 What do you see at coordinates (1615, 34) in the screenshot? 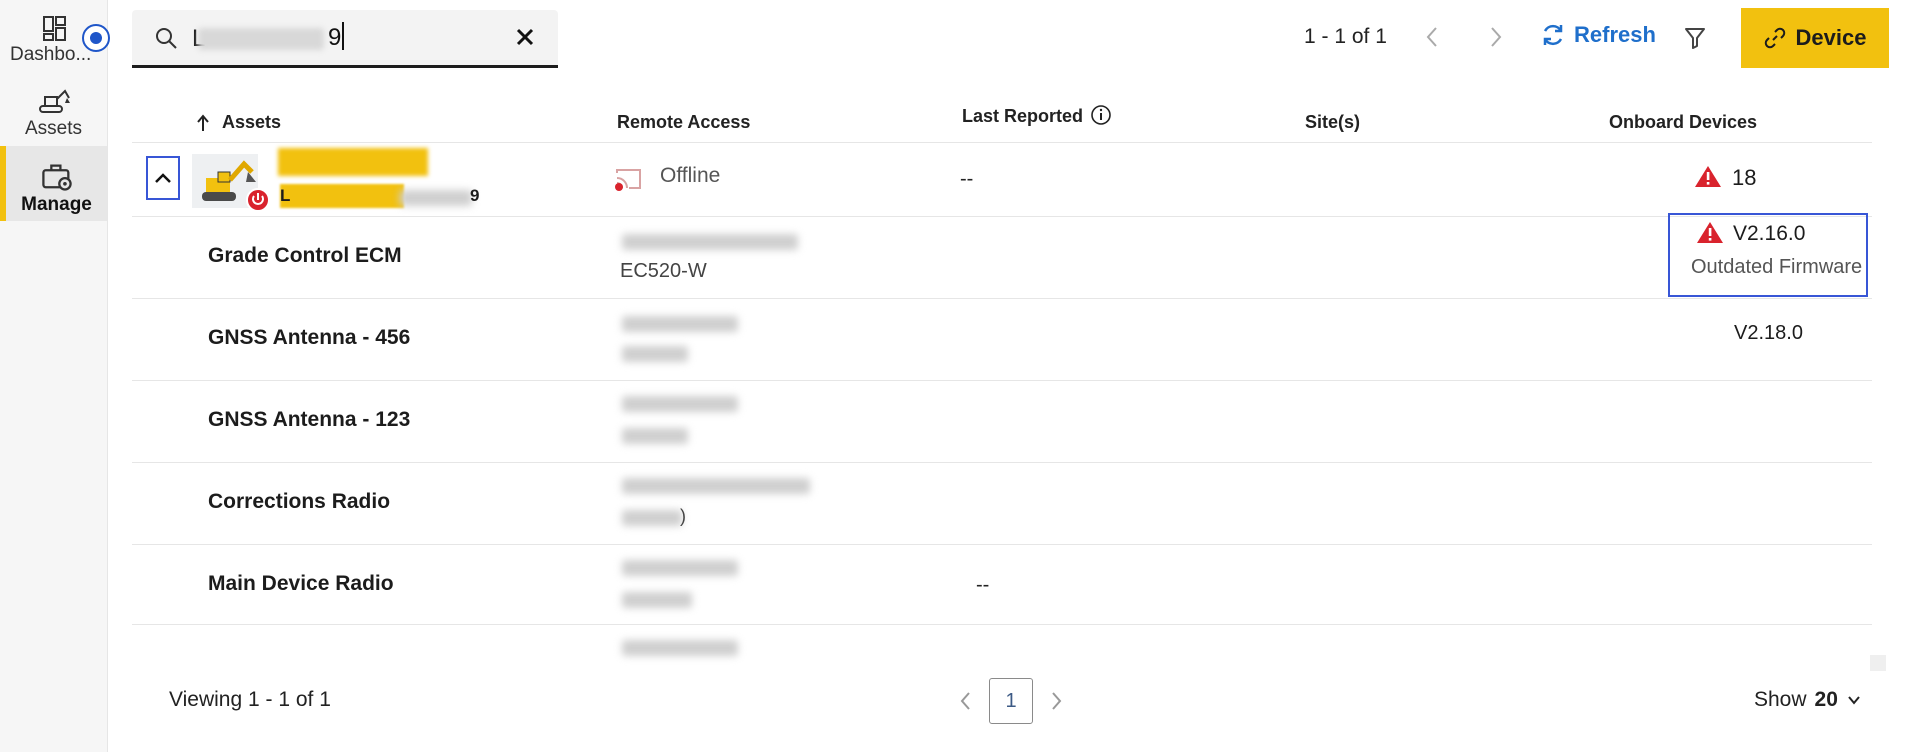
I see `refresh-label: Refresh` at bounding box center [1615, 34].